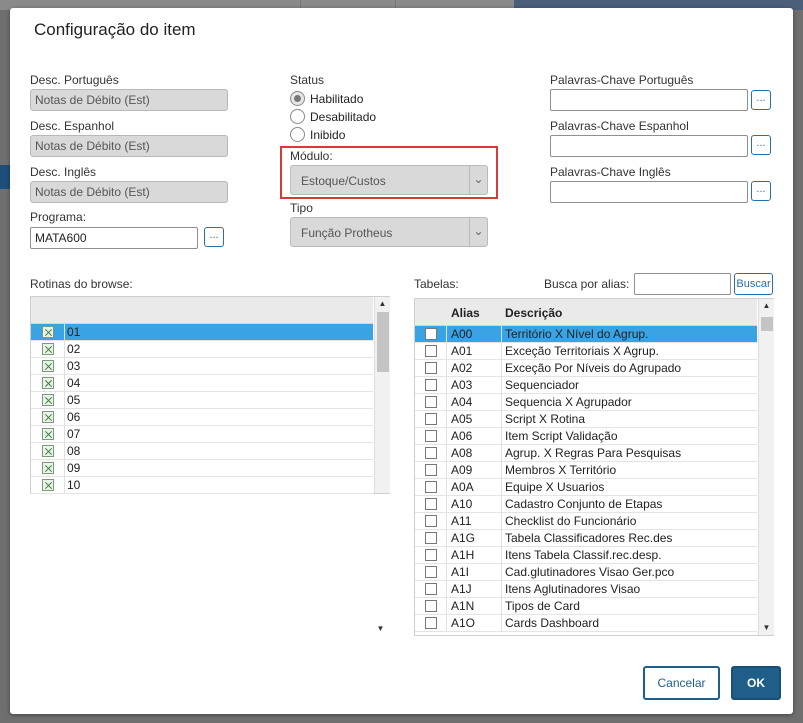  What do you see at coordinates (682, 284) in the screenshot?
I see `search-alias-input` at bounding box center [682, 284].